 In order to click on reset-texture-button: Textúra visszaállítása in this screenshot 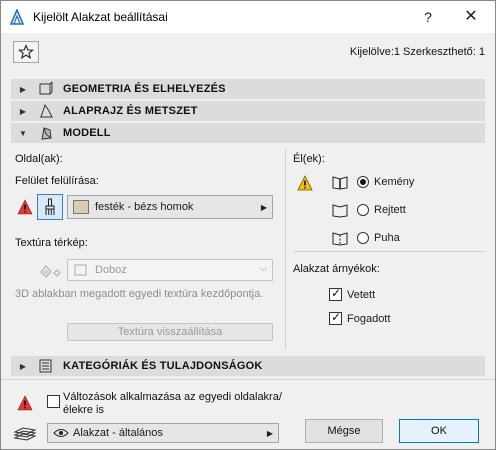, I will do `click(170, 332)`.